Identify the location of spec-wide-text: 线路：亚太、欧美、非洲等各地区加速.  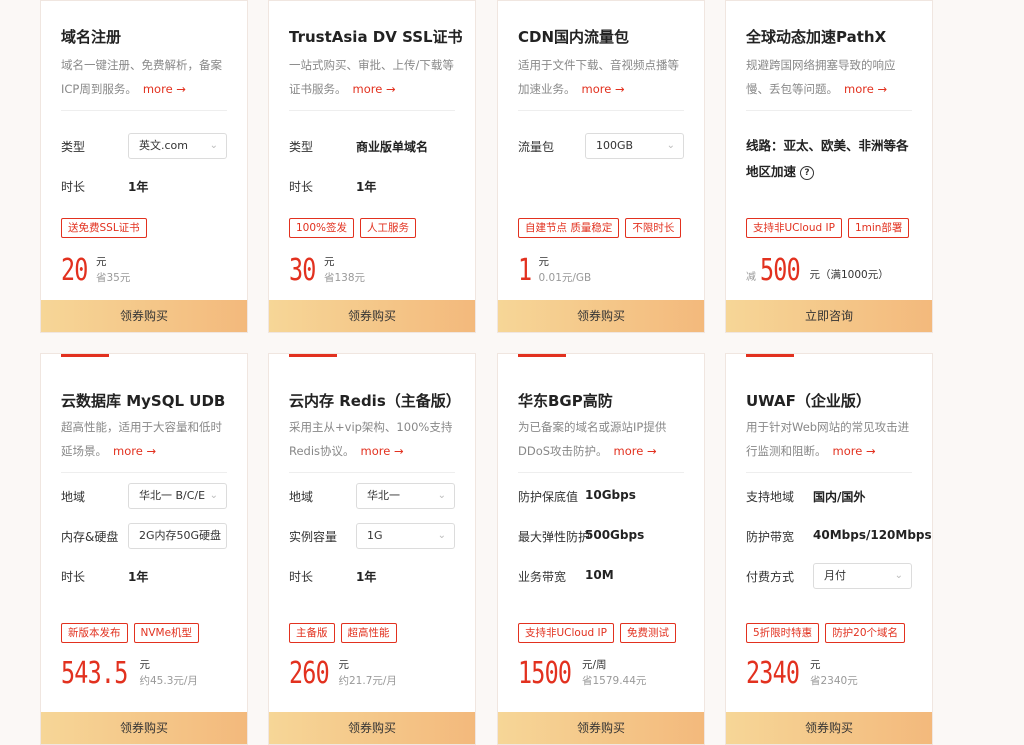
(827, 158).